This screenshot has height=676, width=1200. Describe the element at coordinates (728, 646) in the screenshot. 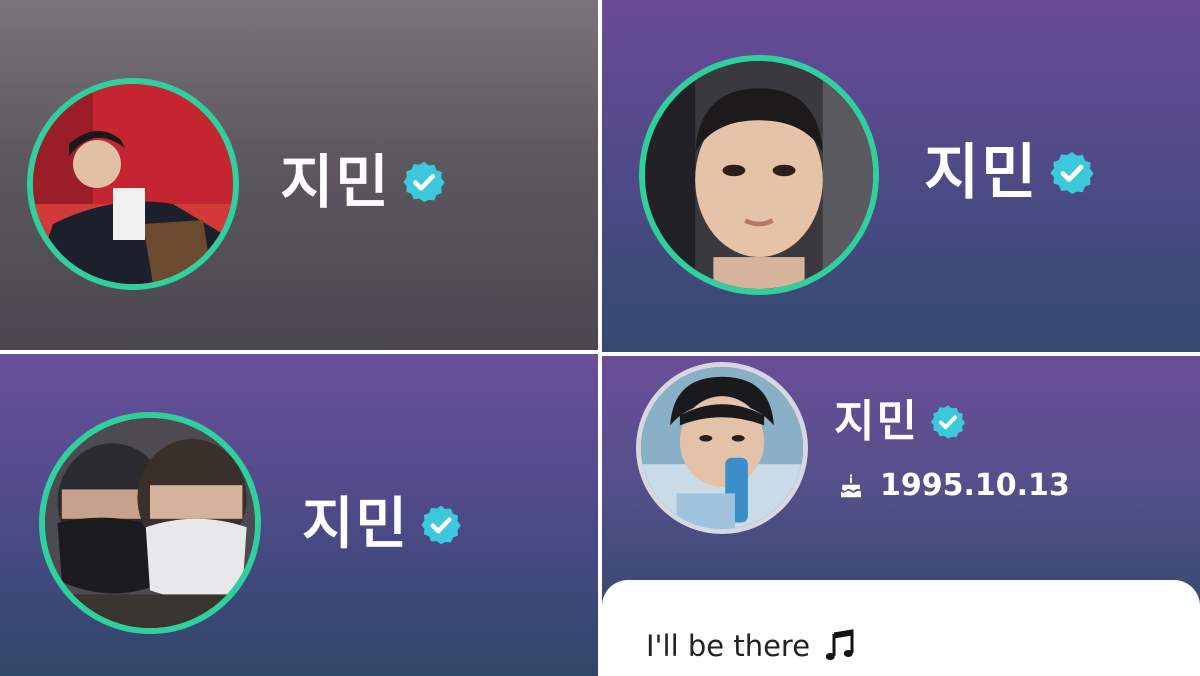

I see `status-message-text: I'll be there` at that location.